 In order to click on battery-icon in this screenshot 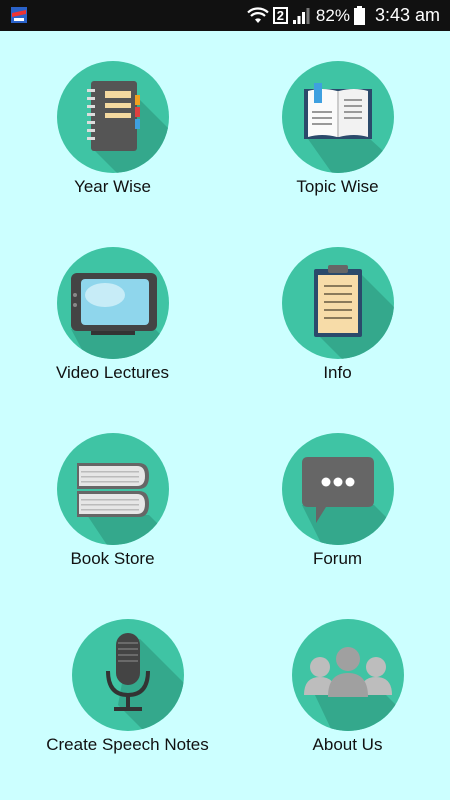, I will do `click(359, 15)`.